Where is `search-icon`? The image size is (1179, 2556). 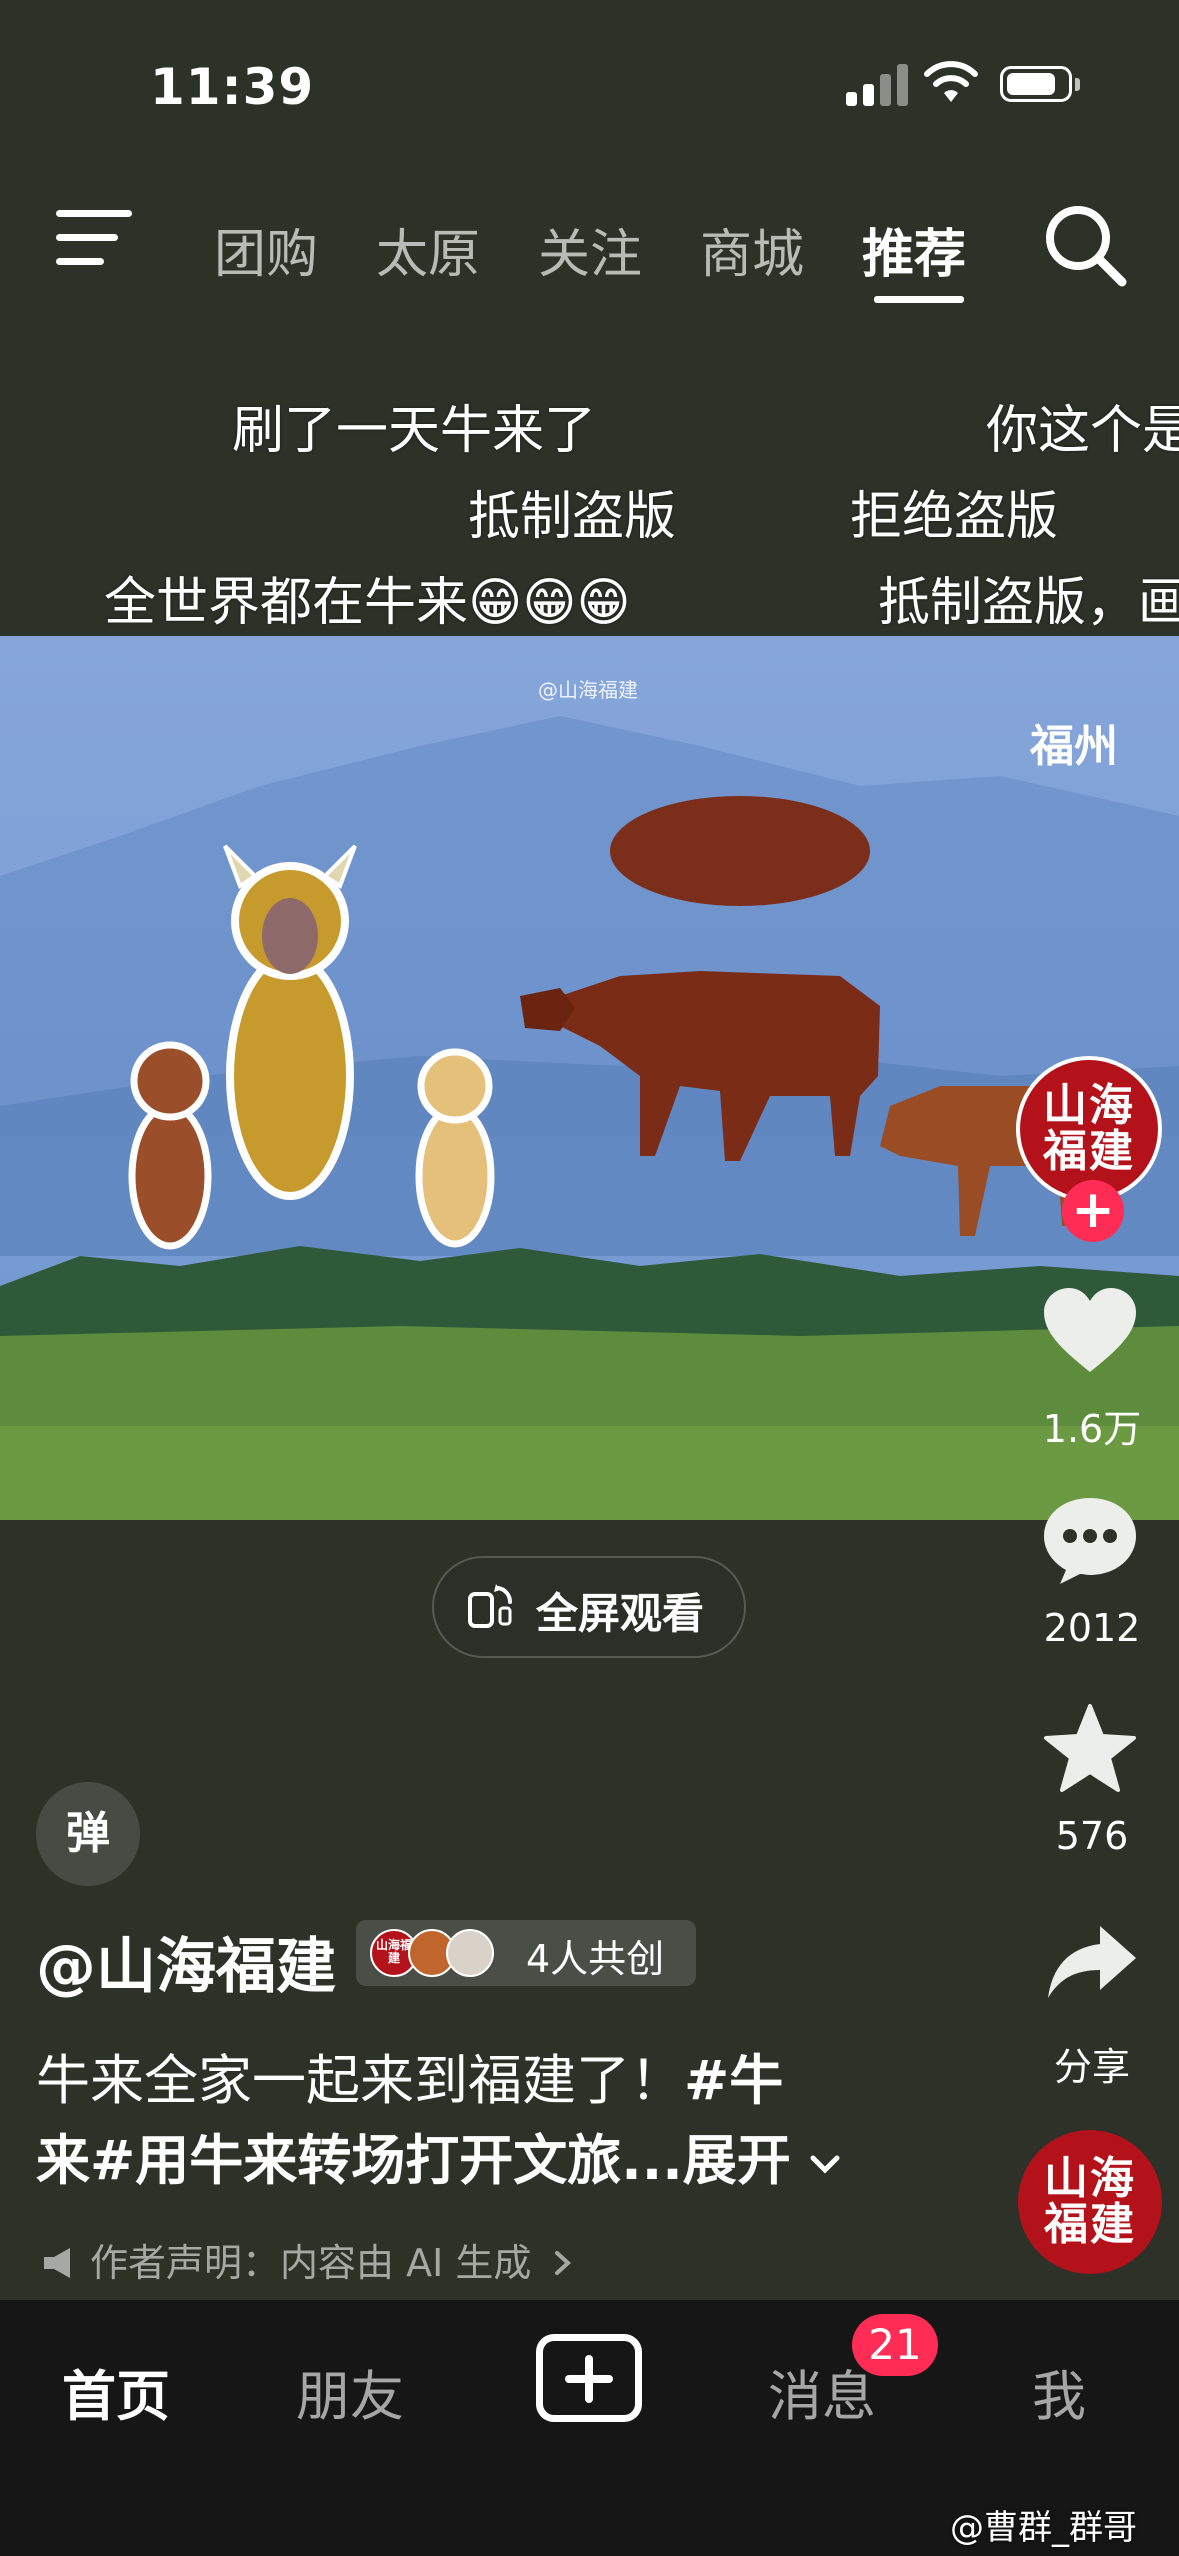
search-icon is located at coordinates (1085, 245).